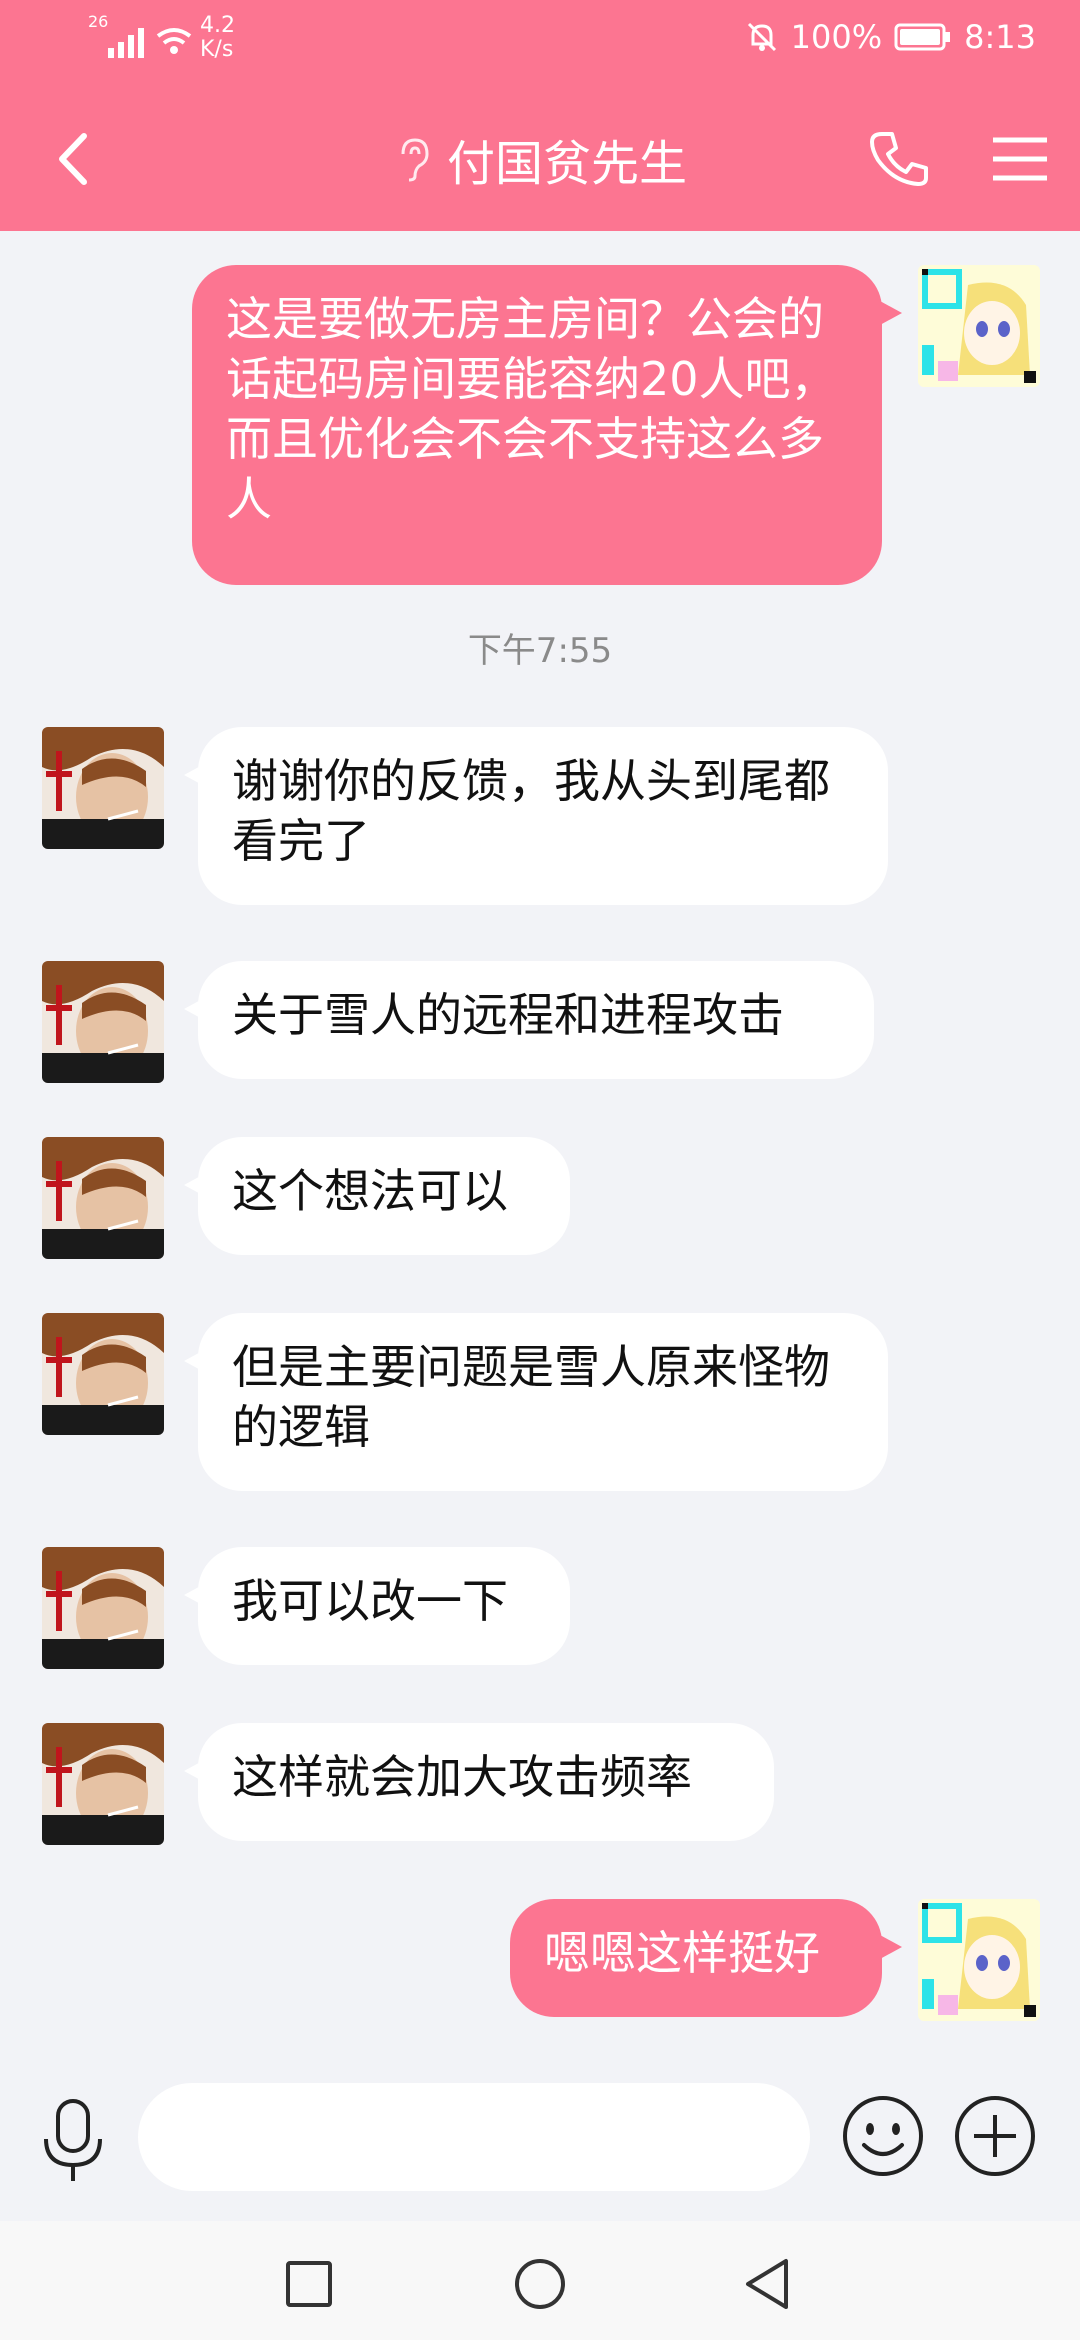 Image resolution: width=1080 pixels, height=2340 pixels. I want to click on nav-bar: 付国贫先生, so click(540, 160).